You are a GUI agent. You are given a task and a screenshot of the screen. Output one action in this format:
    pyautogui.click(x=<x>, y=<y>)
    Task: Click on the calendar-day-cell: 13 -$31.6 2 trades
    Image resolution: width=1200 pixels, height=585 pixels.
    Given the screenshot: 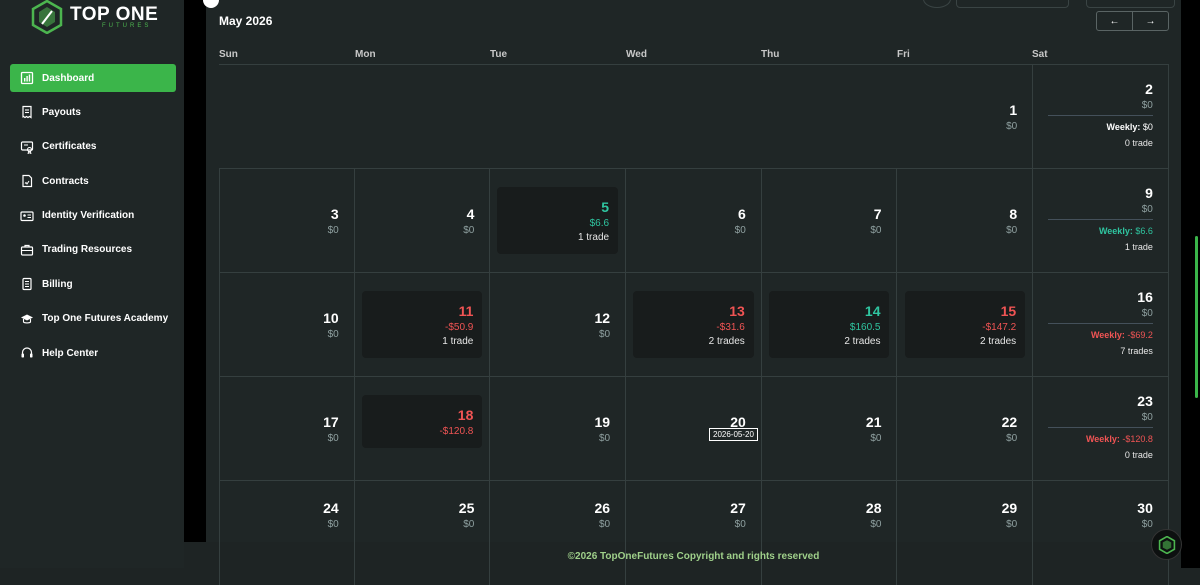 What is the action you would take?
    pyautogui.click(x=694, y=325)
    